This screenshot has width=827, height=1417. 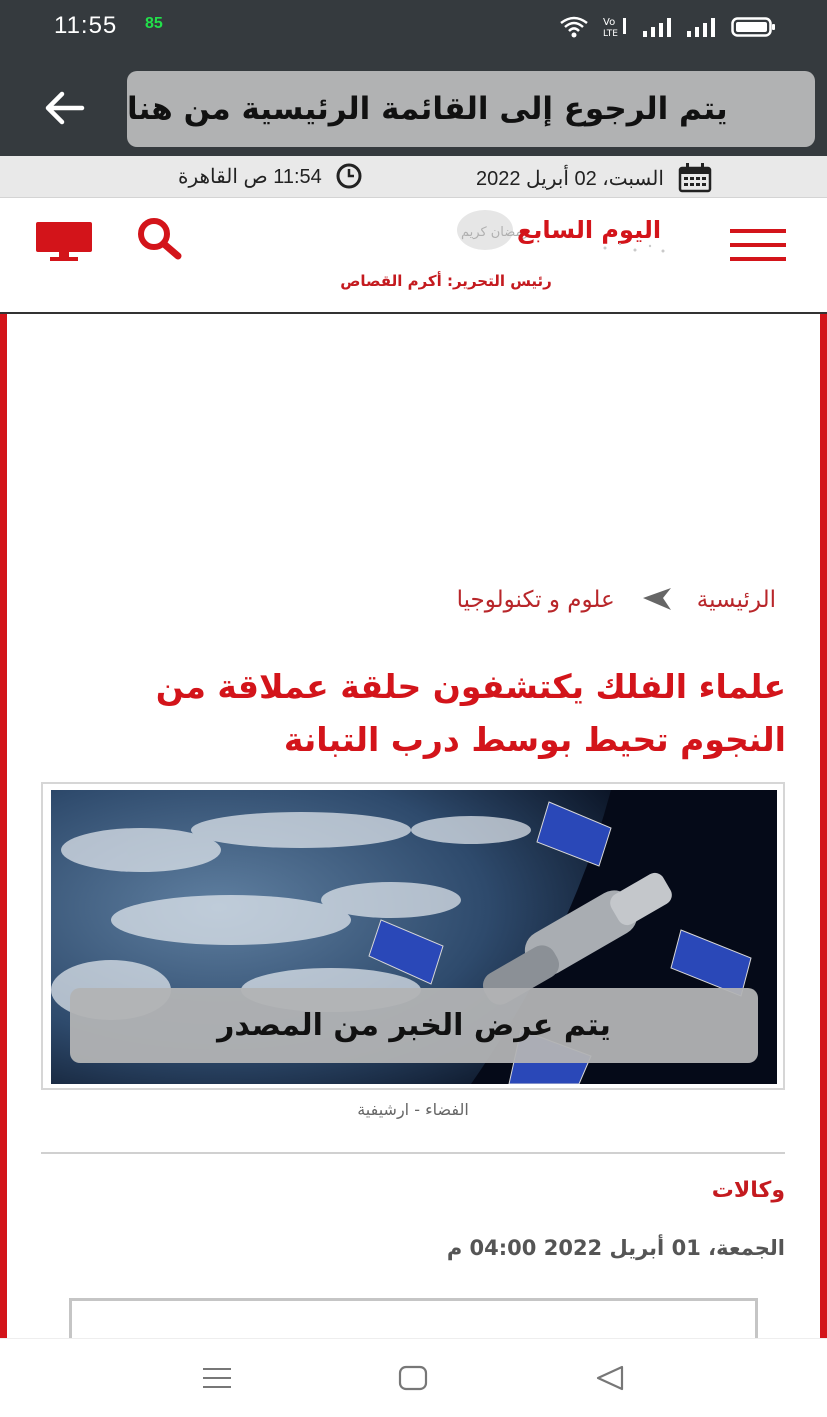 I want to click on menu-button, so click(x=758, y=245).